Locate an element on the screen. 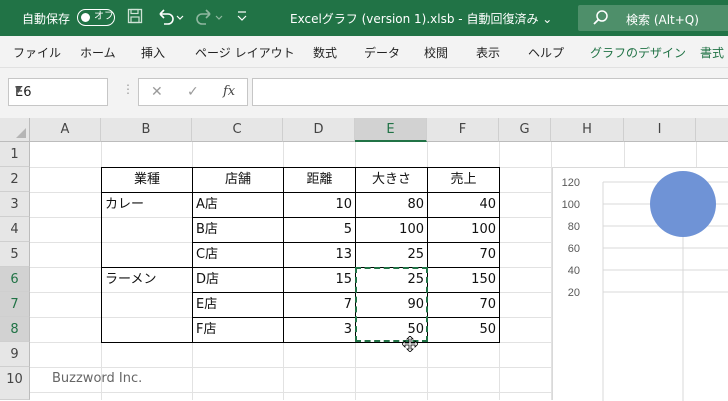  cell-size: 80 is located at coordinates (391, 204).